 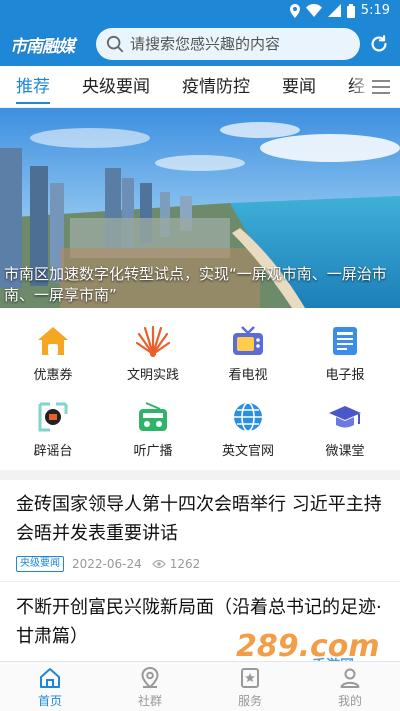 I want to click on refresh-icon, so click(x=379, y=44).